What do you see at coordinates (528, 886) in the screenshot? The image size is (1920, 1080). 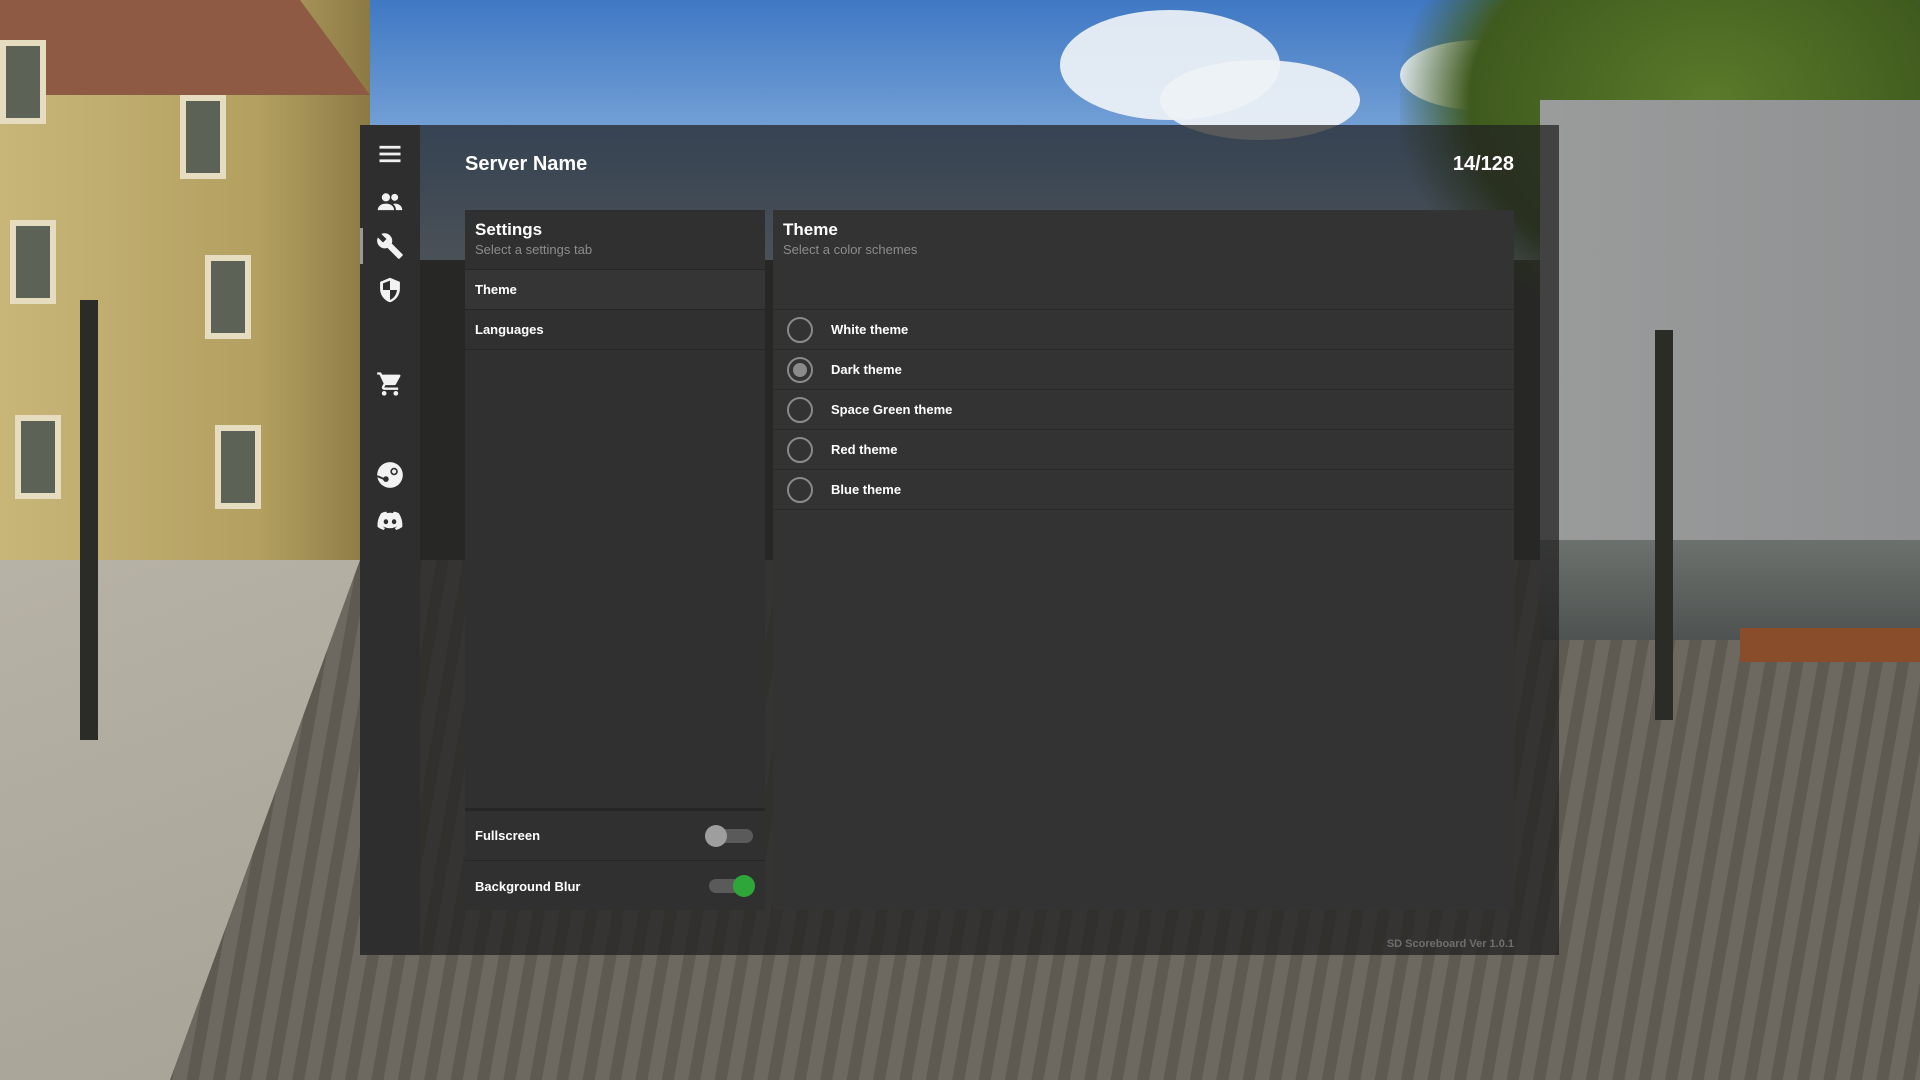 I see `background-blur-label: Background Blur` at bounding box center [528, 886].